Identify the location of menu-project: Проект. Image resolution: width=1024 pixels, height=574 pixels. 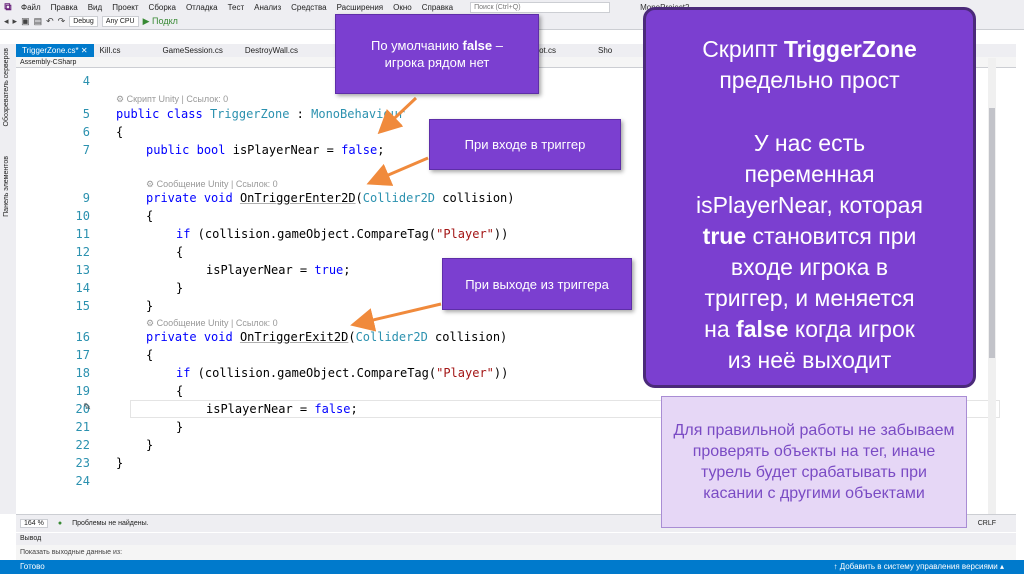
(125, 7).